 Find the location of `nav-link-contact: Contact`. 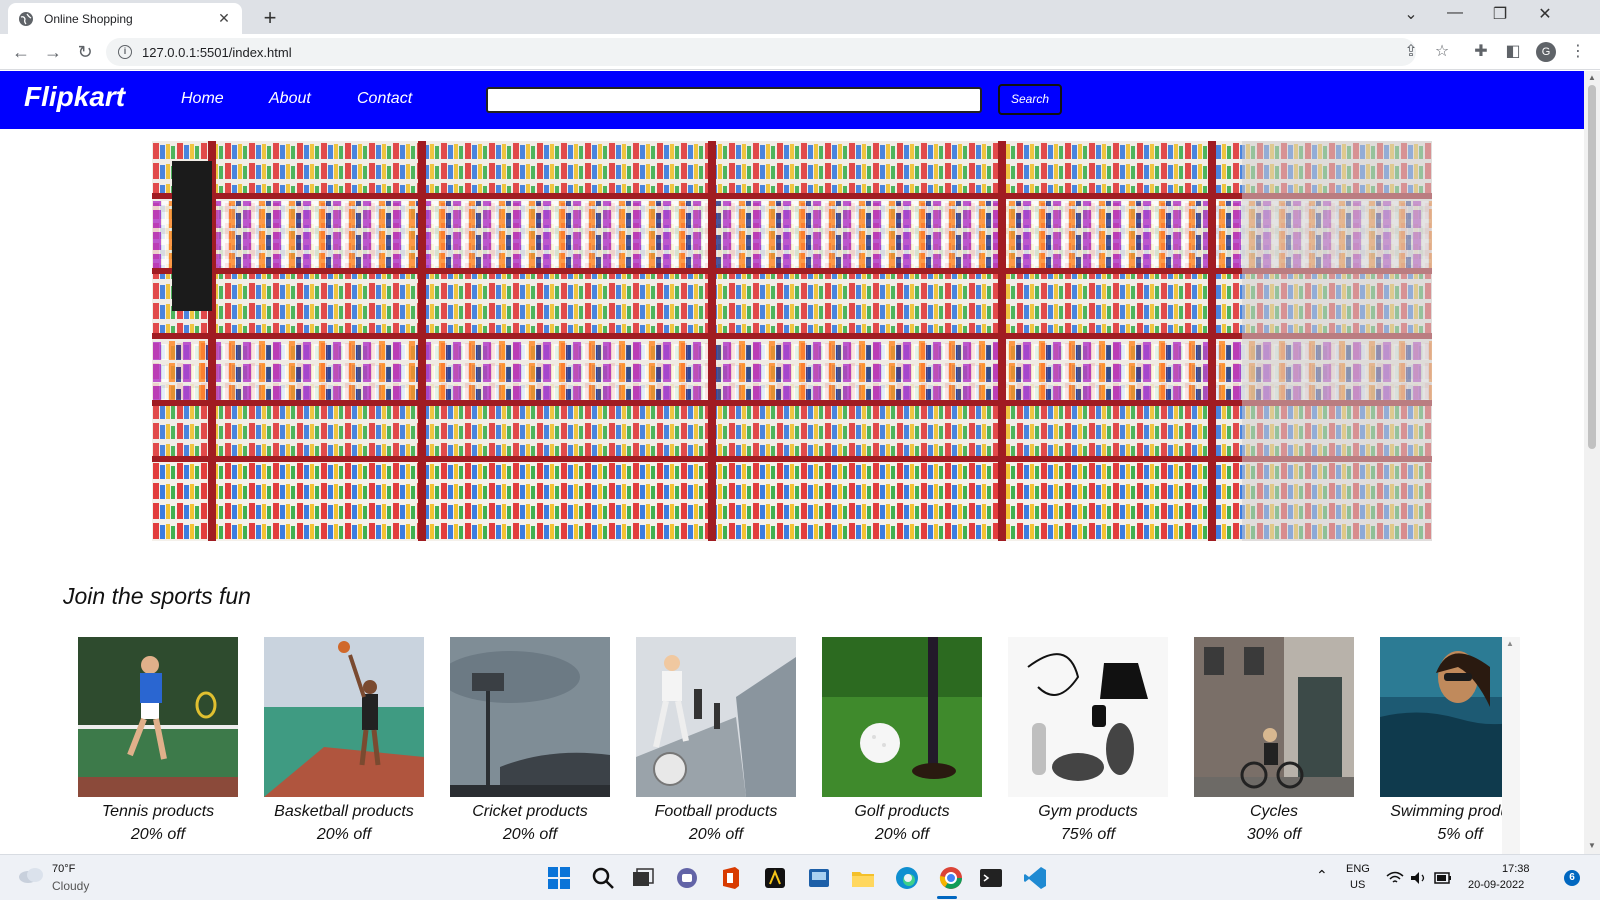

nav-link-contact: Contact is located at coordinates (384, 99).